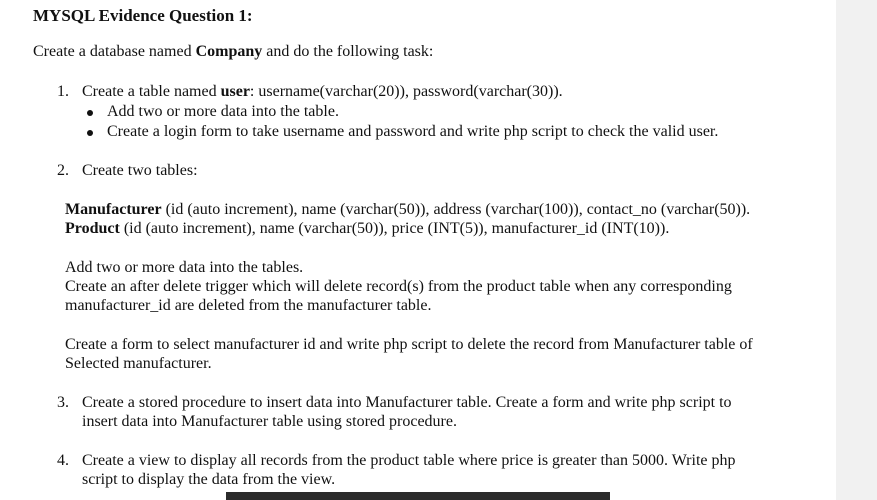 The height and width of the screenshot is (500, 877). What do you see at coordinates (348, 51) in the screenshot?
I see `intro-suffix: and do the following task:` at bounding box center [348, 51].